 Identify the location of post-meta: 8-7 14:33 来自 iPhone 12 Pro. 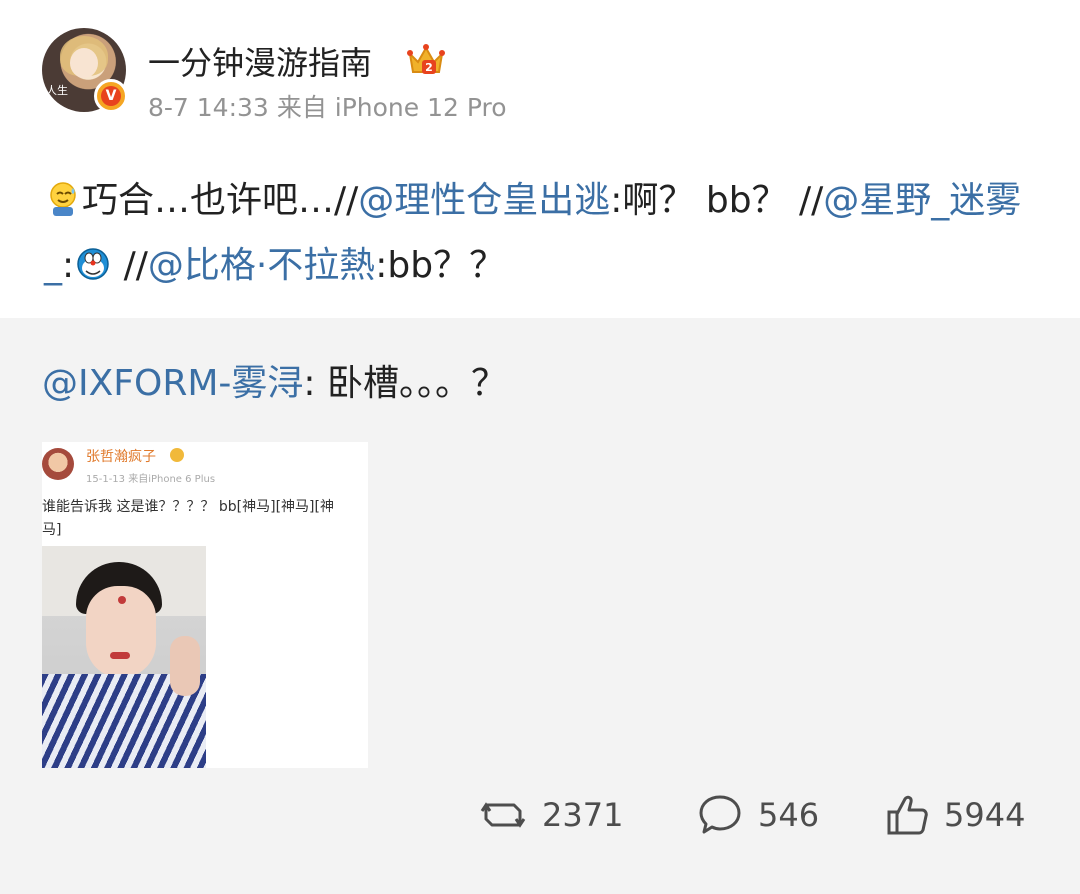
(327, 106).